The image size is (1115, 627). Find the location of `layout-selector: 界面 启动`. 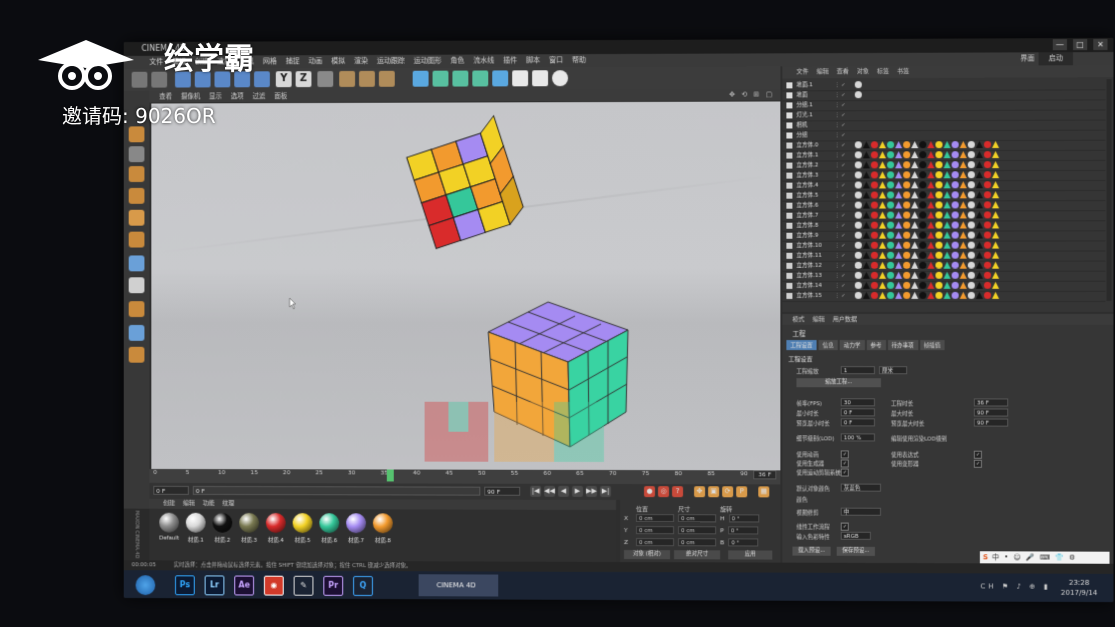

layout-selector: 界面 启动 is located at coordinates (1047, 59).